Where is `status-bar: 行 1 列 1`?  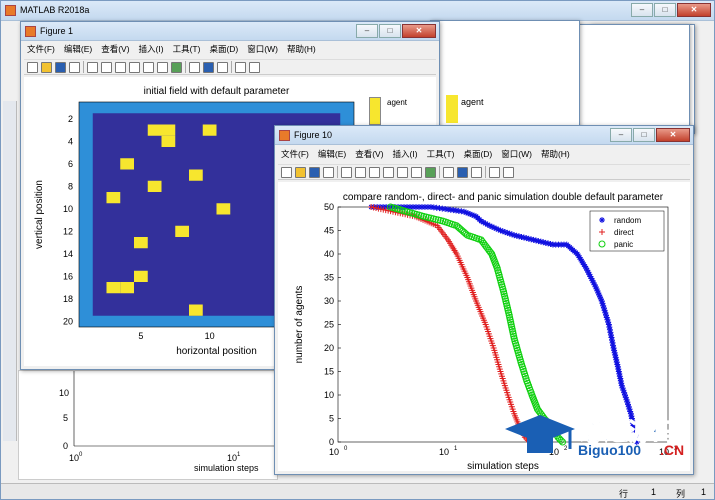
status-bar: 行 1 列 1 is located at coordinates (357, 491).